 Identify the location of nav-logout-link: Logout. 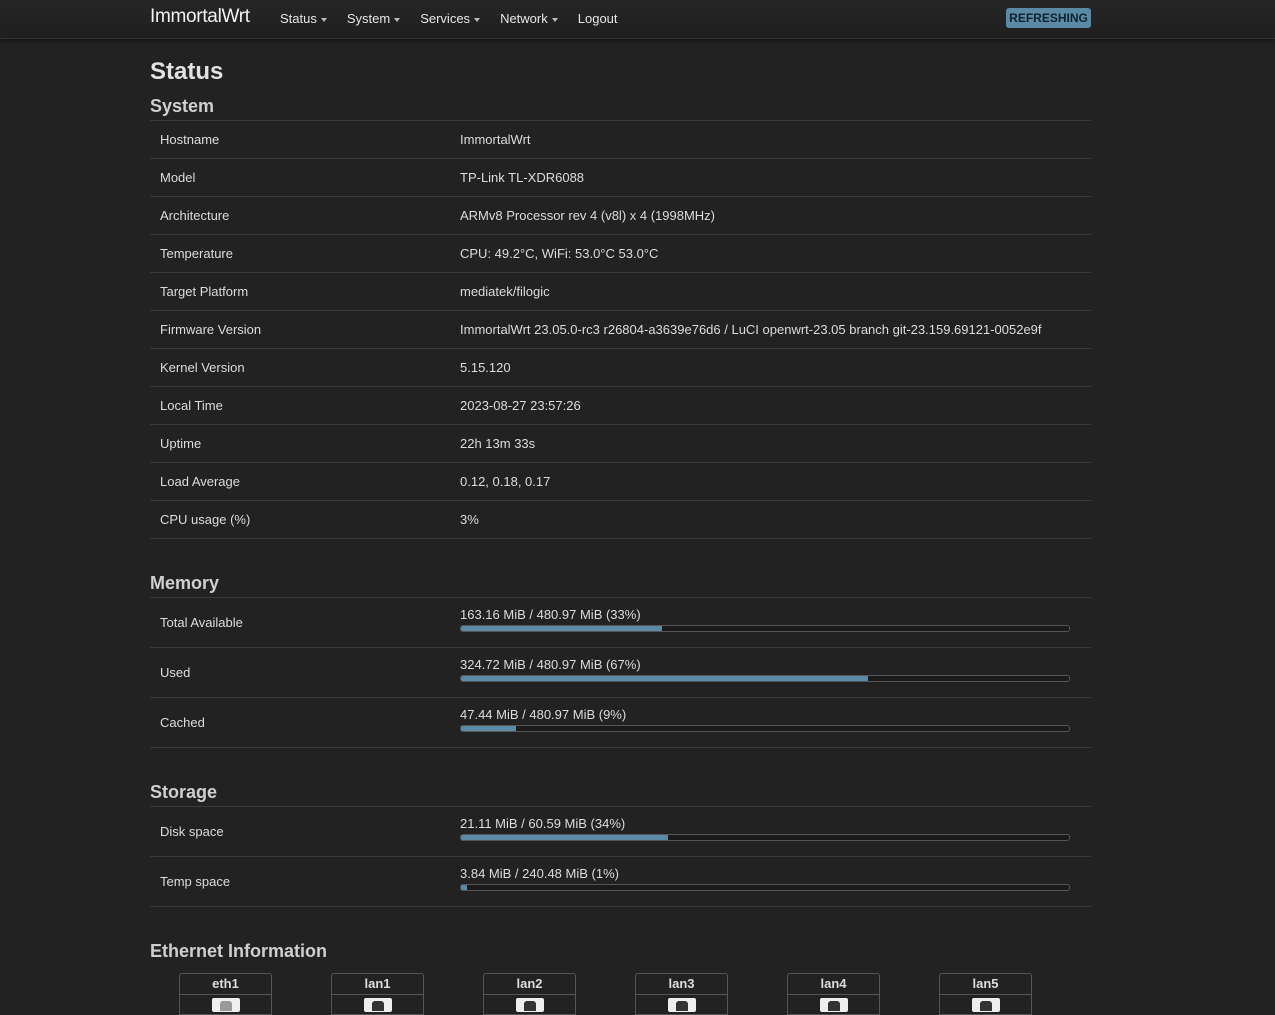
(598, 18).